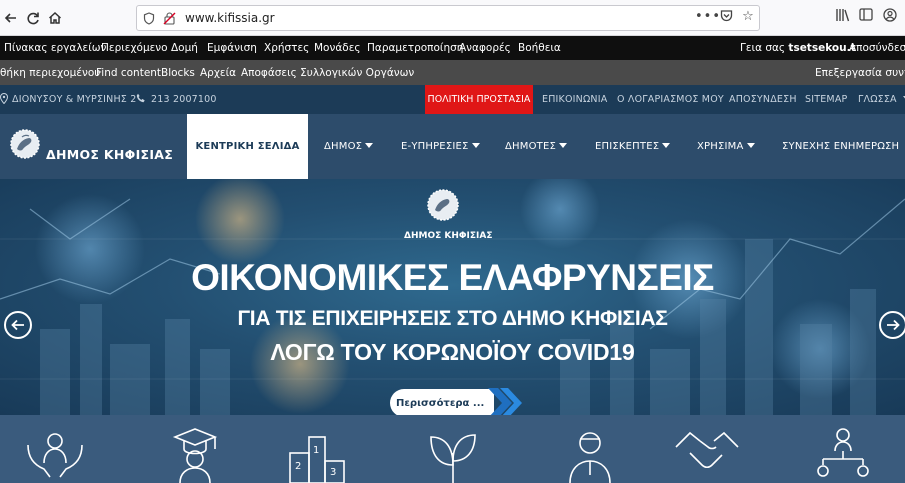 The width and height of the screenshot is (905, 483). What do you see at coordinates (218, 73) in the screenshot?
I see `shortcut-files: Αρχεία` at bounding box center [218, 73].